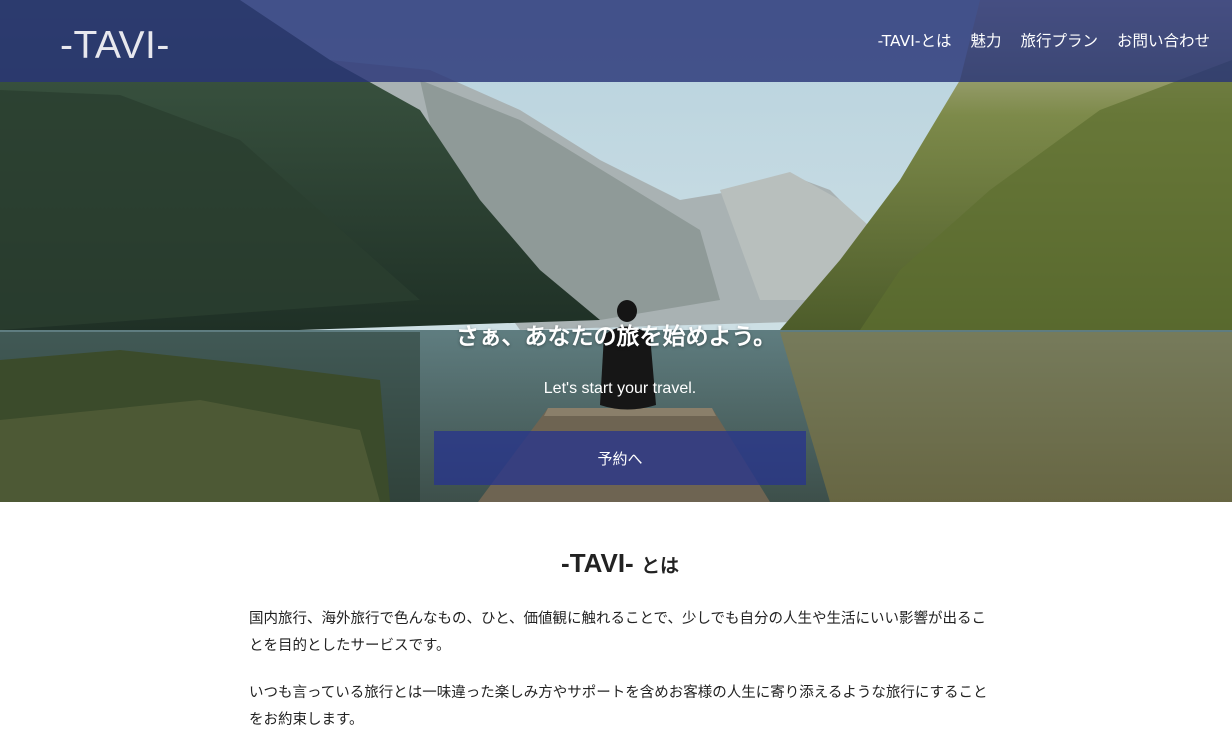  I want to click on about-title-suffix: とは, so click(659, 566).